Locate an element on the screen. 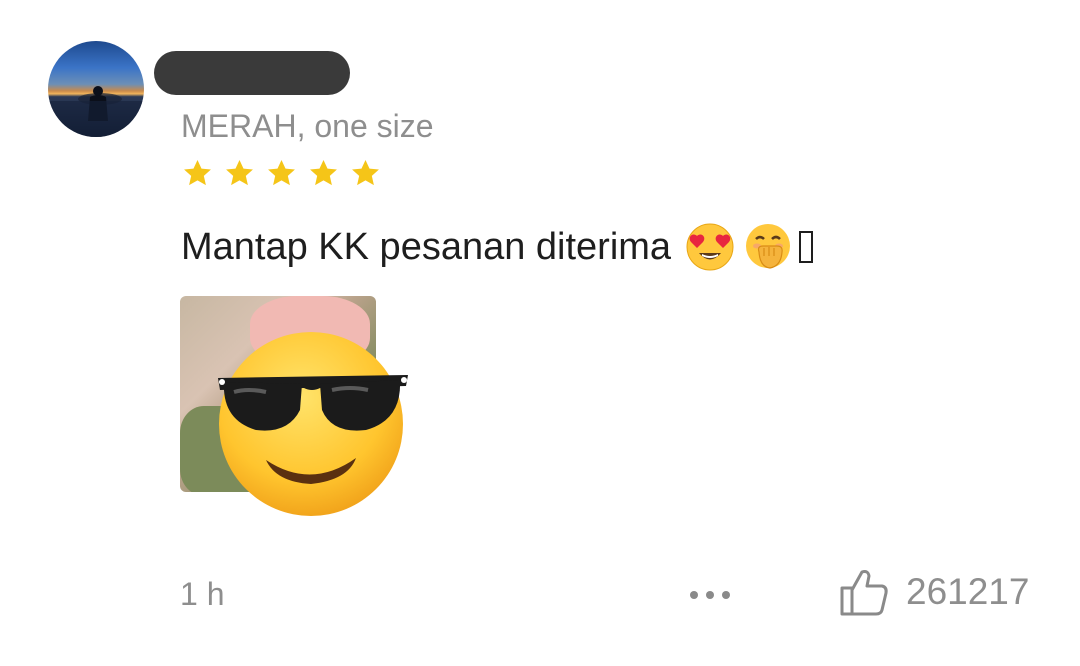  like-button: 261217 is located at coordinates (933, 592).